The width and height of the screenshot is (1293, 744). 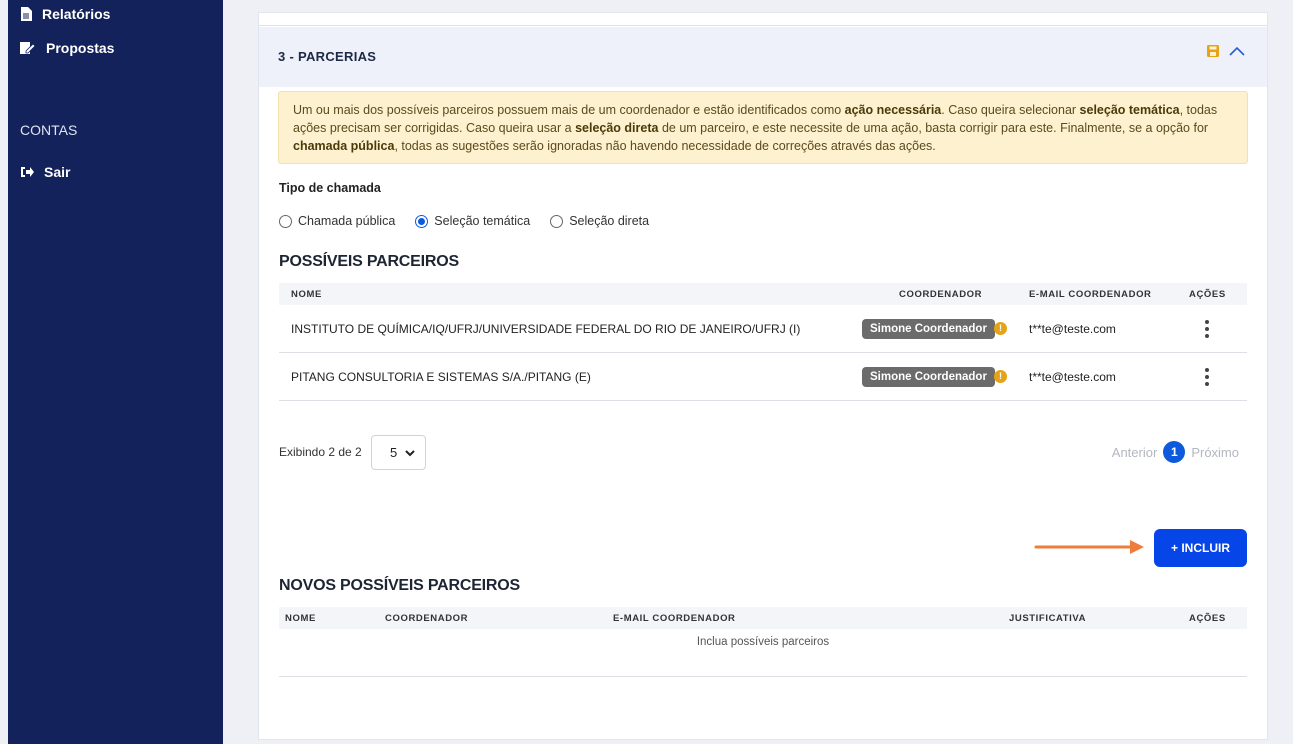 What do you see at coordinates (330, 188) in the screenshot?
I see `tipo-chamada-label: Tipo de chamada` at bounding box center [330, 188].